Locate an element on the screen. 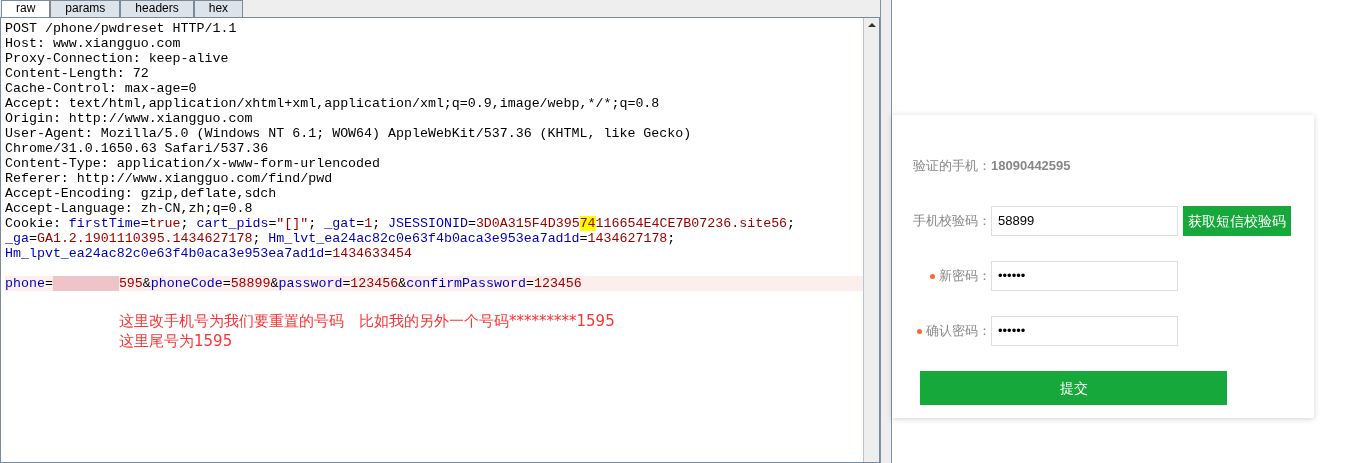 This screenshot has width=1348, height=463. param-value: GA1.2.1901110395.1434627178 is located at coordinates (144, 238).